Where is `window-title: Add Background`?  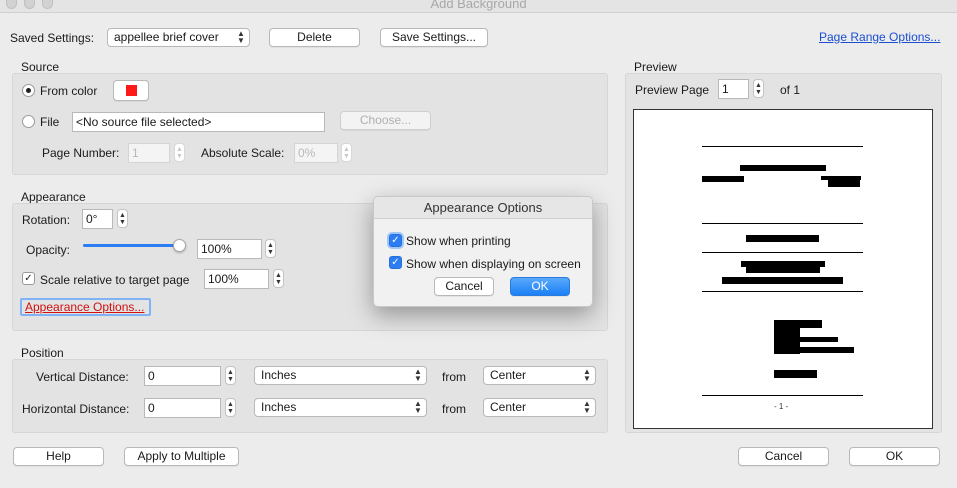
window-title: Add Background is located at coordinates (478, 5).